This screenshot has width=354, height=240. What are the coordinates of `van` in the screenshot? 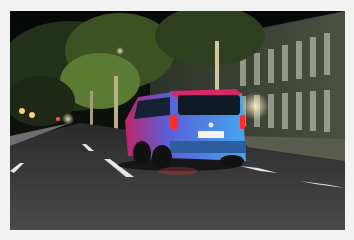 It's located at (185, 129).